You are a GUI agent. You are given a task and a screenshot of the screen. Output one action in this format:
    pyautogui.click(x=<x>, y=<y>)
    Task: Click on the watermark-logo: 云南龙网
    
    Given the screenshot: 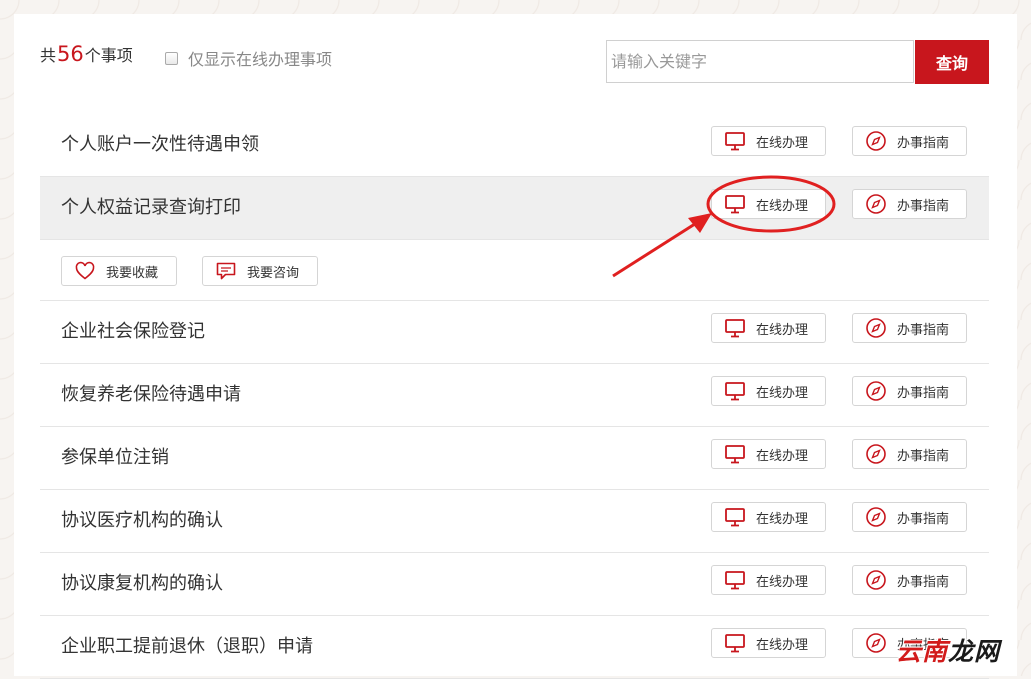 What is the action you would take?
    pyautogui.click(x=948, y=650)
    